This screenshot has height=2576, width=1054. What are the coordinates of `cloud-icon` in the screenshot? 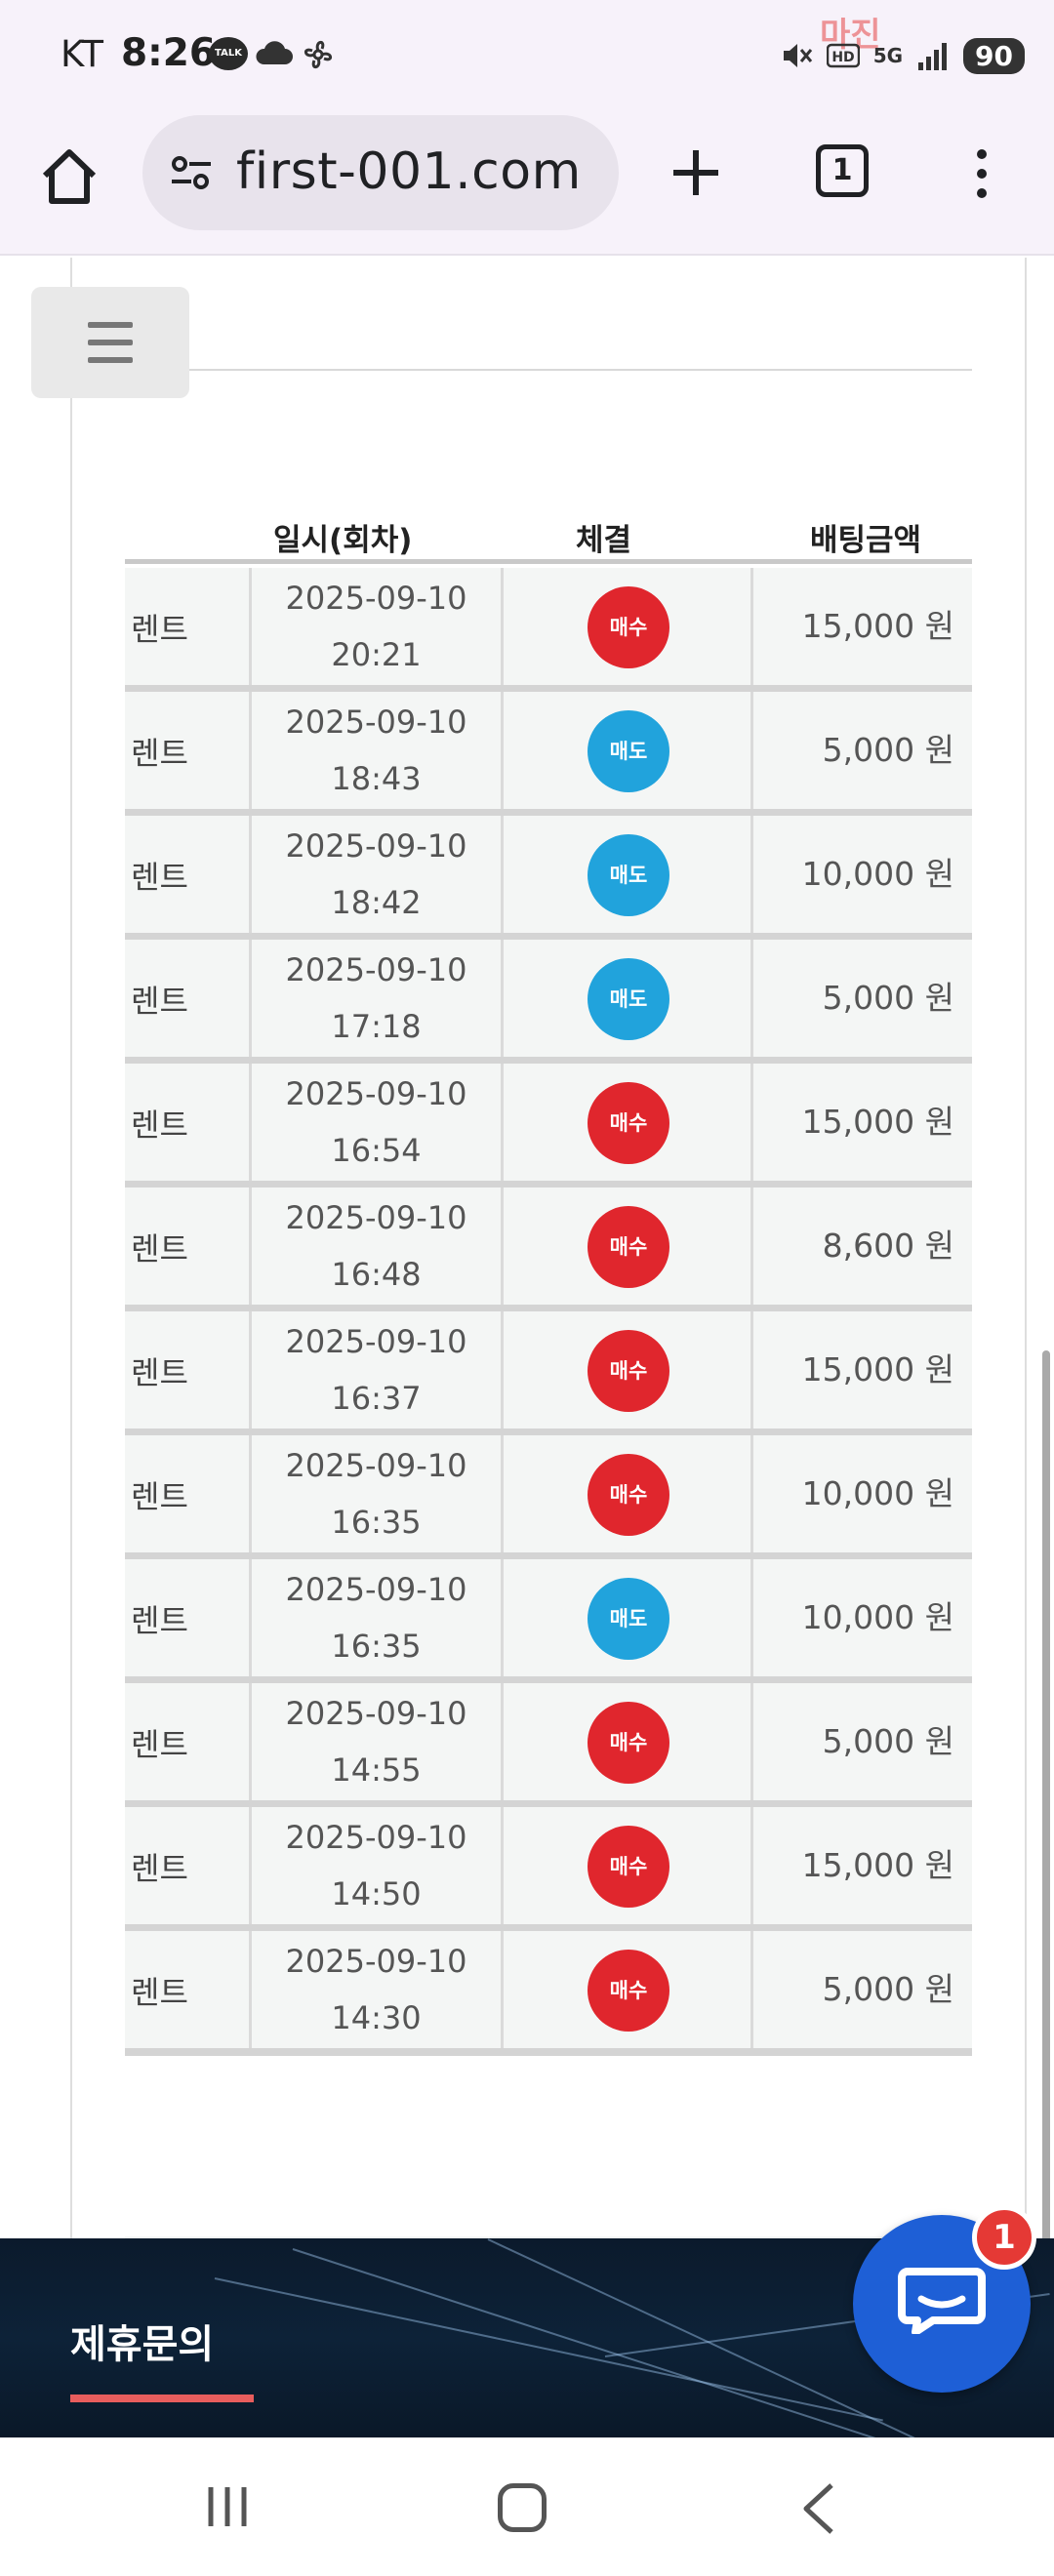 It's located at (274, 52).